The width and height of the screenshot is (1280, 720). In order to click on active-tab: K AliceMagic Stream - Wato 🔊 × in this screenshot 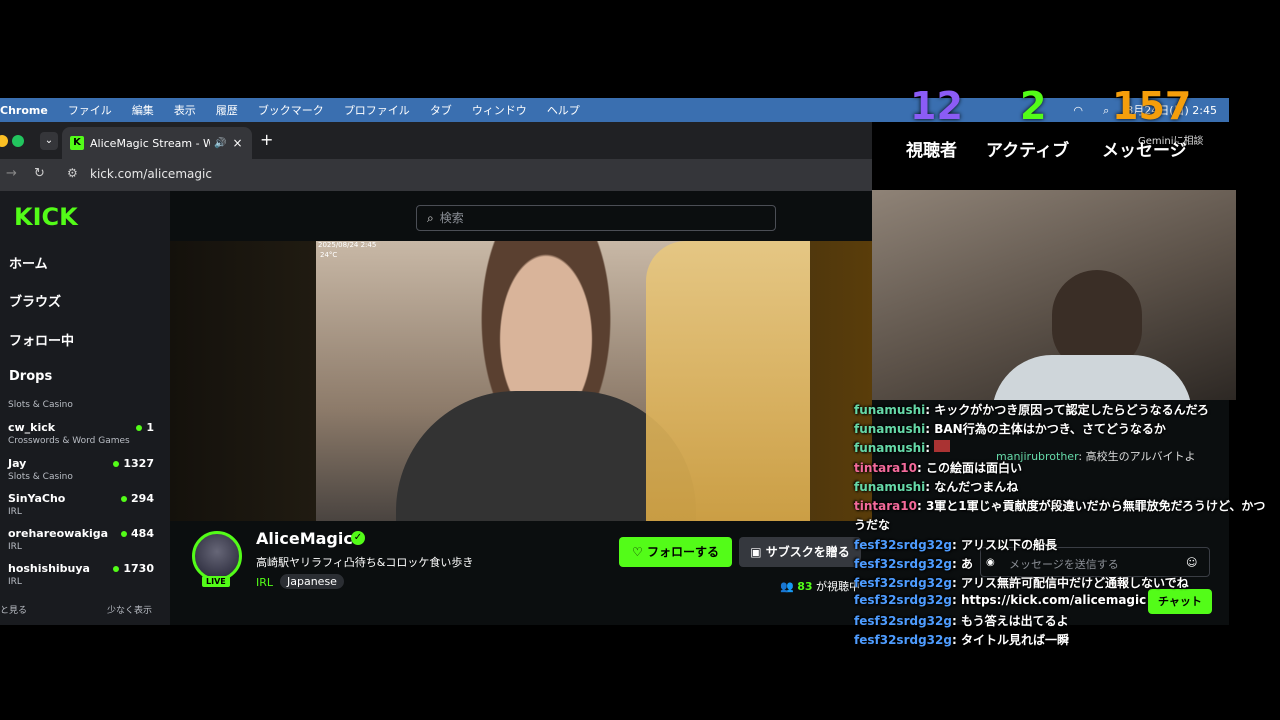, I will do `click(157, 143)`.